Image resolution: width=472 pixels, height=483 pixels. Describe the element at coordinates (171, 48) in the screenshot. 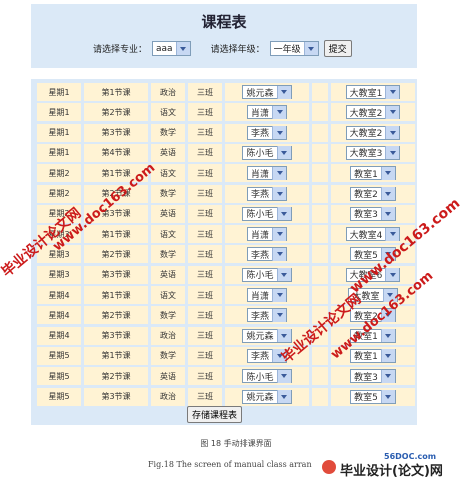

I see `major-select: aaa` at that location.